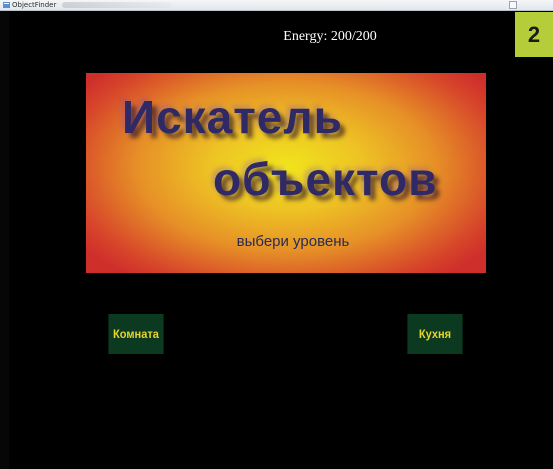 The height and width of the screenshot is (469, 553). I want to click on banner-title-line-1: Искатель, so click(232, 117).